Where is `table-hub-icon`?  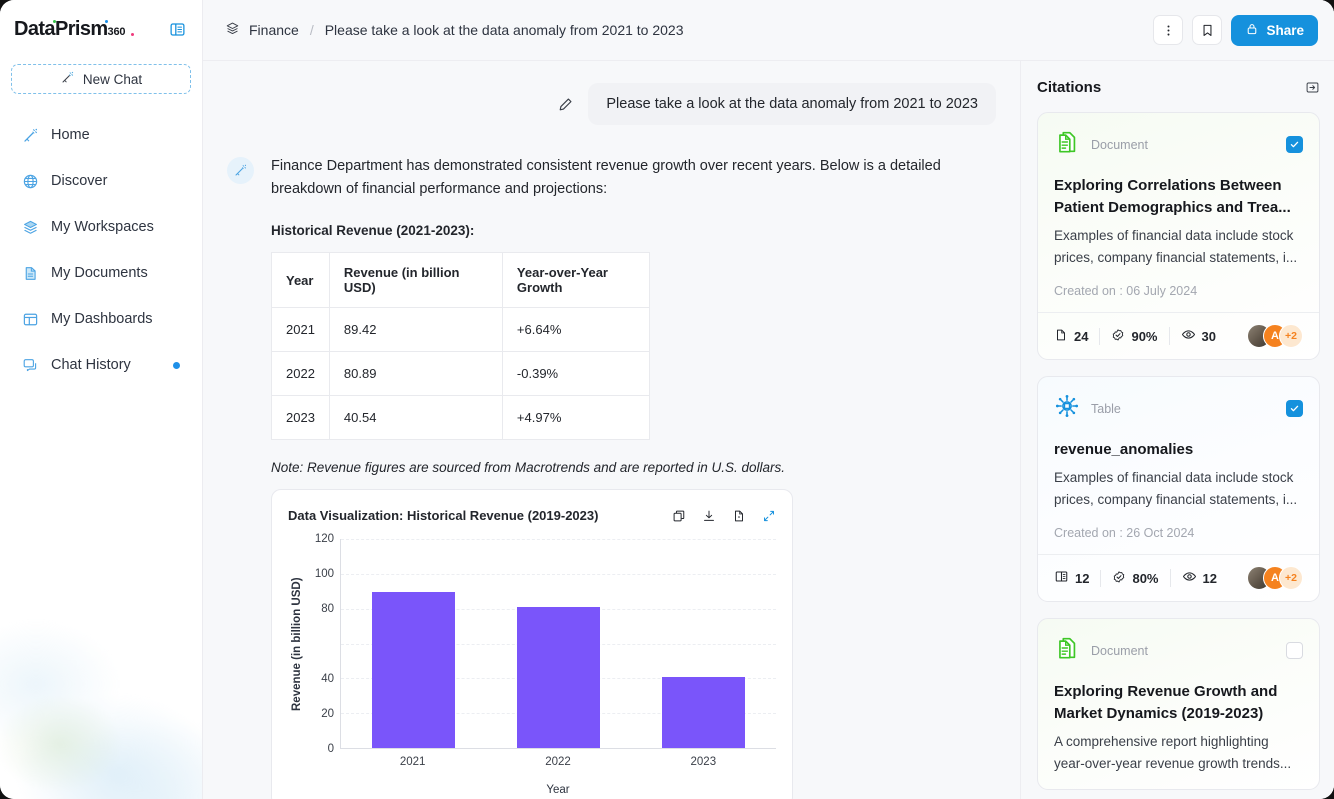
table-hub-icon is located at coordinates (1067, 408).